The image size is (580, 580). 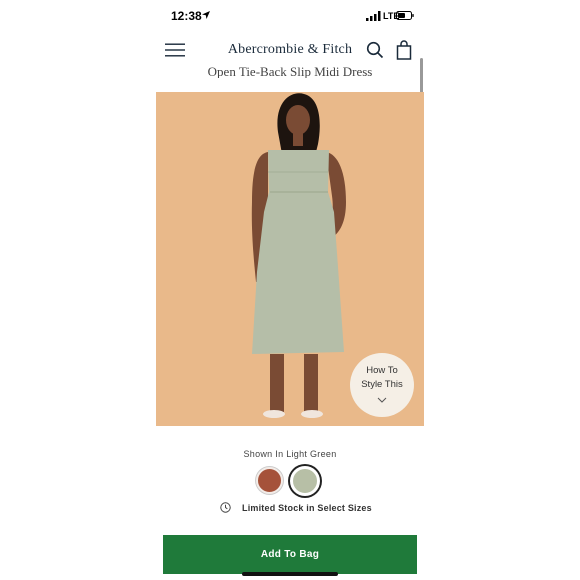 I want to click on status-time: 12:38, so click(x=186, y=16).